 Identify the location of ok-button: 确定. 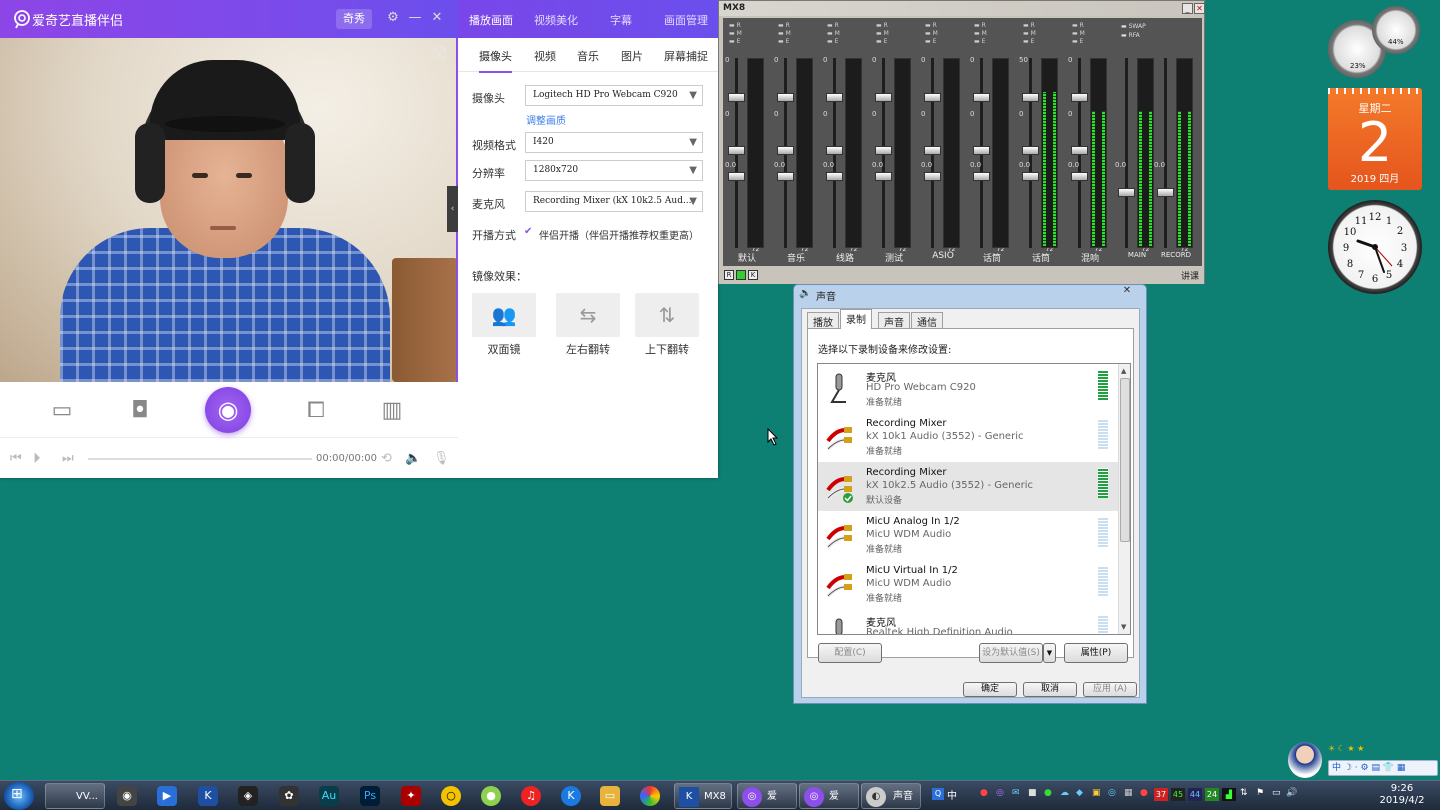
(990, 689).